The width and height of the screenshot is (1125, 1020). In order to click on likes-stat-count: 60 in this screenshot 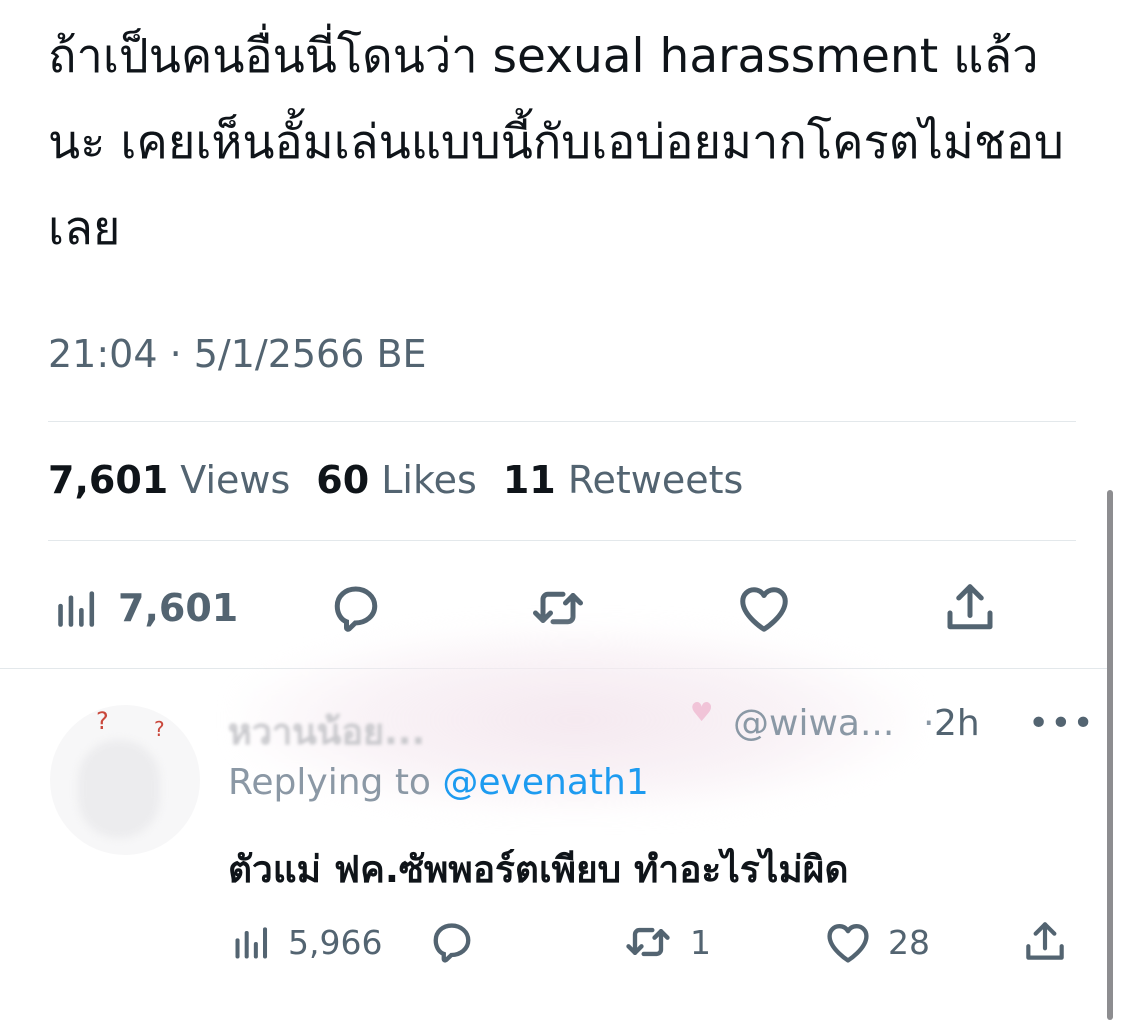, I will do `click(343, 480)`.